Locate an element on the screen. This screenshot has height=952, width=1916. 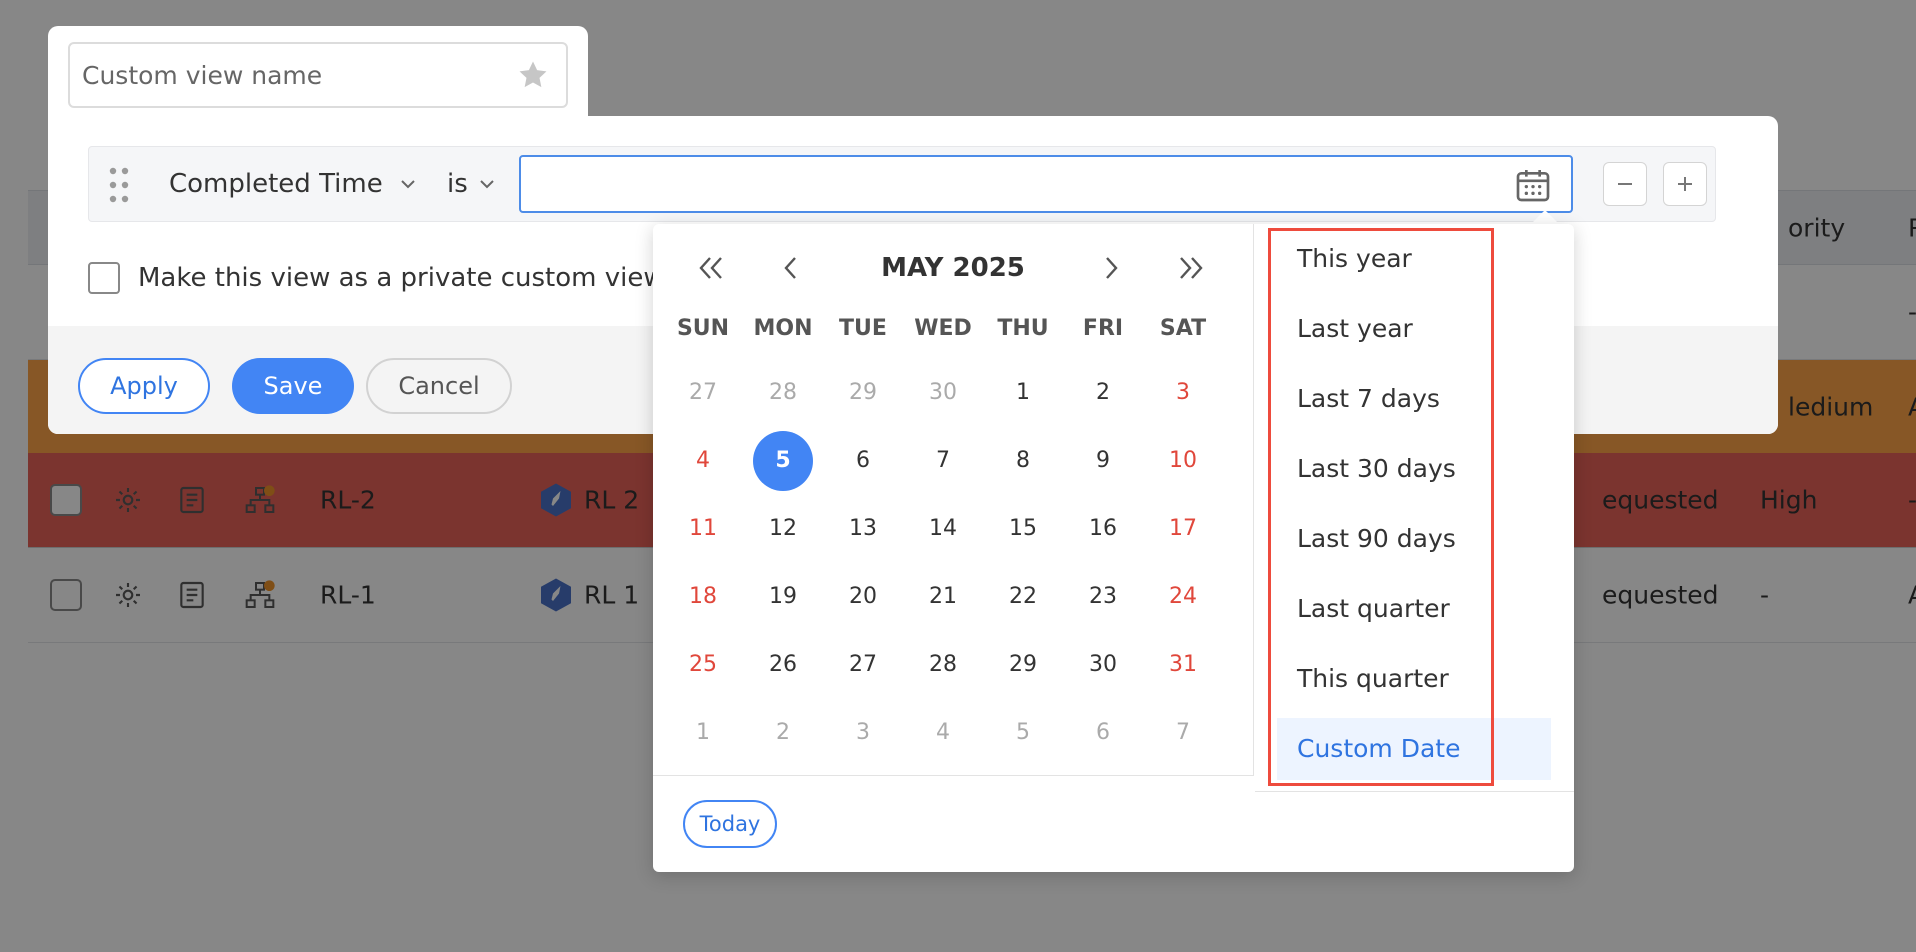
calendar-day: 12 is located at coordinates (783, 529).